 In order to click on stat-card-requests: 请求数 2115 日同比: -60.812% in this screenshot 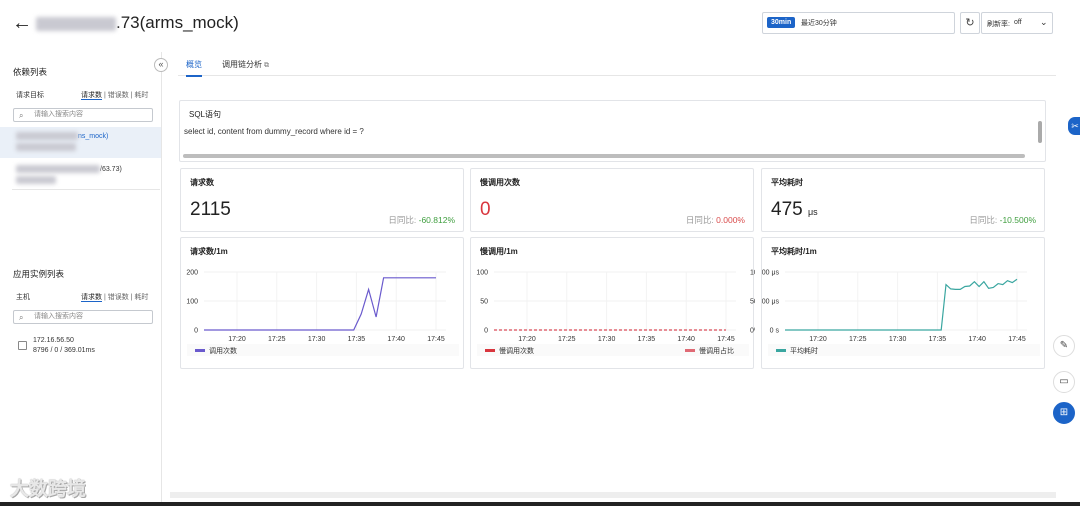, I will do `click(322, 200)`.